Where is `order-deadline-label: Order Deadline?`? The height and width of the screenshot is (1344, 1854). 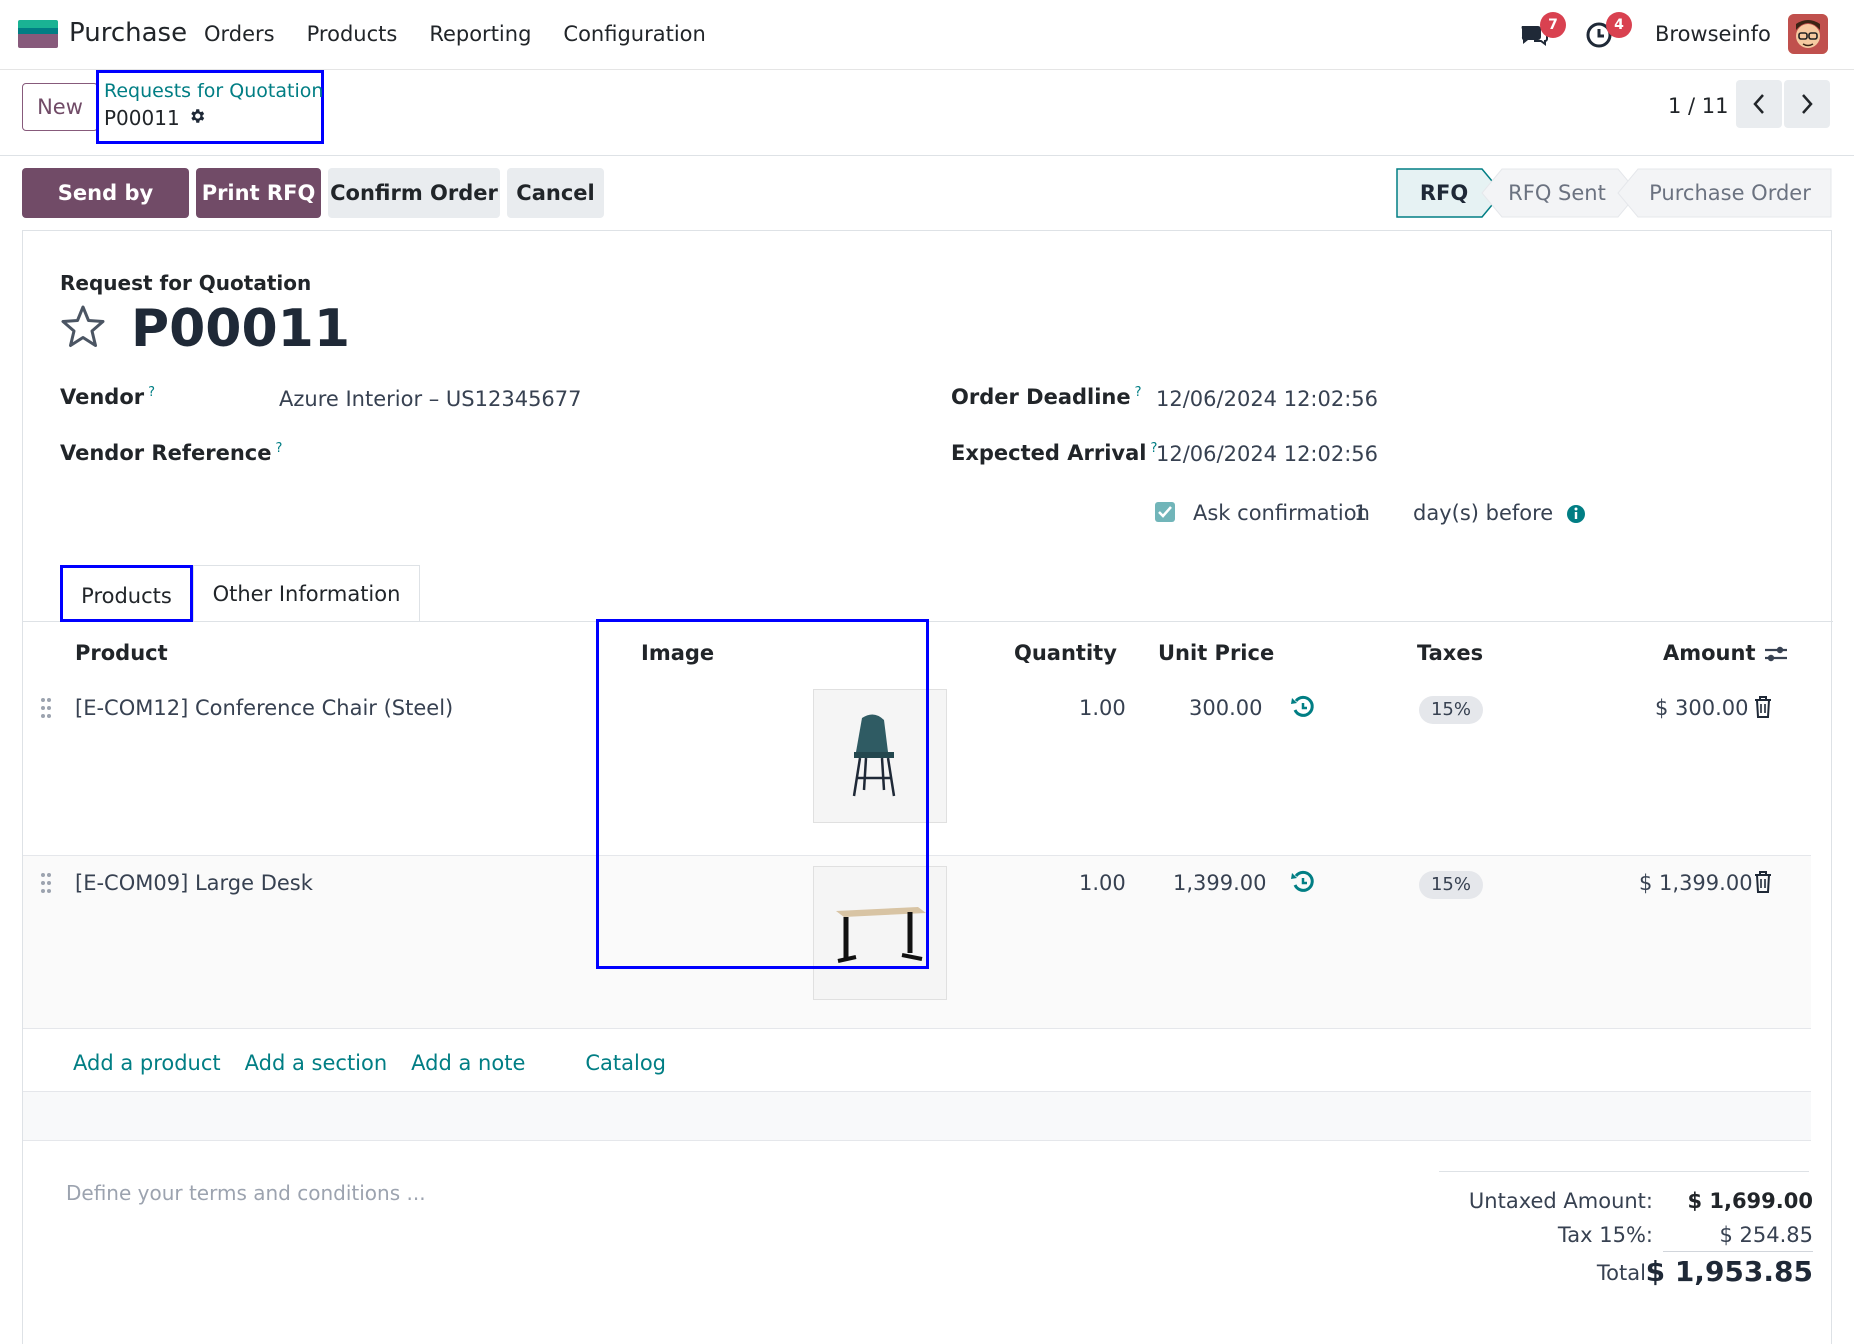
order-deadline-label: Order Deadline? is located at coordinates (1046, 397).